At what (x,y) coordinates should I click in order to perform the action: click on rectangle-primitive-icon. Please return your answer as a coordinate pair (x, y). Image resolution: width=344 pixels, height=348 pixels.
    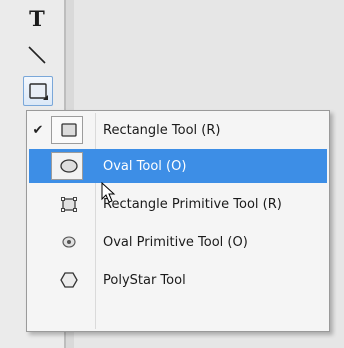
    Looking at the image, I should click on (69, 204).